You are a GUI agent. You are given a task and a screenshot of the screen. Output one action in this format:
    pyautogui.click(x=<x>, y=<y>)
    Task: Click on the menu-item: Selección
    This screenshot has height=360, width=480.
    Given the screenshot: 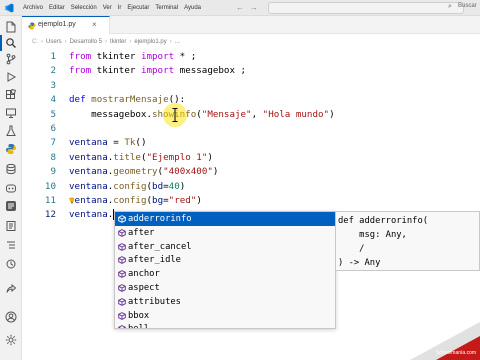 What is the action you would take?
    pyautogui.click(x=84, y=8)
    